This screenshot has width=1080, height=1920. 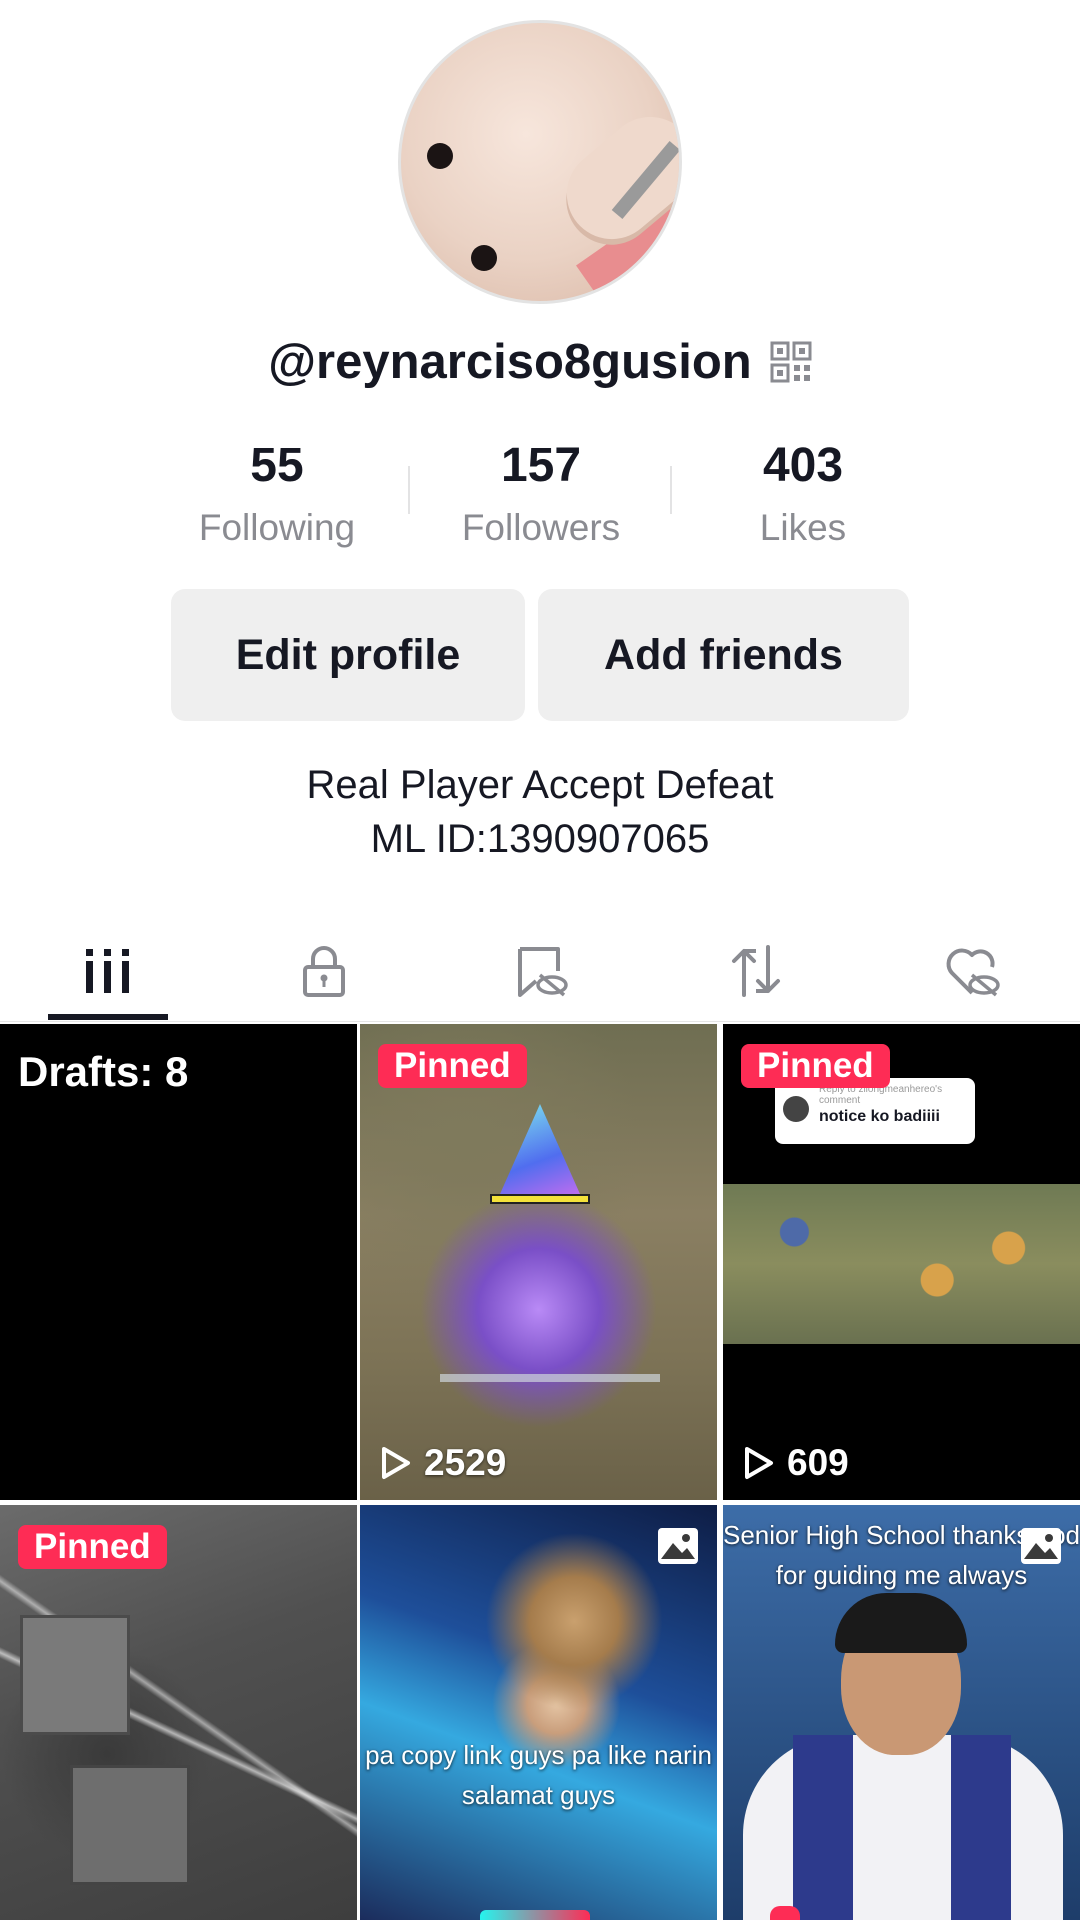 What do you see at coordinates (541, 527) in the screenshot?
I see `stat-label: Followers` at bounding box center [541, 527].